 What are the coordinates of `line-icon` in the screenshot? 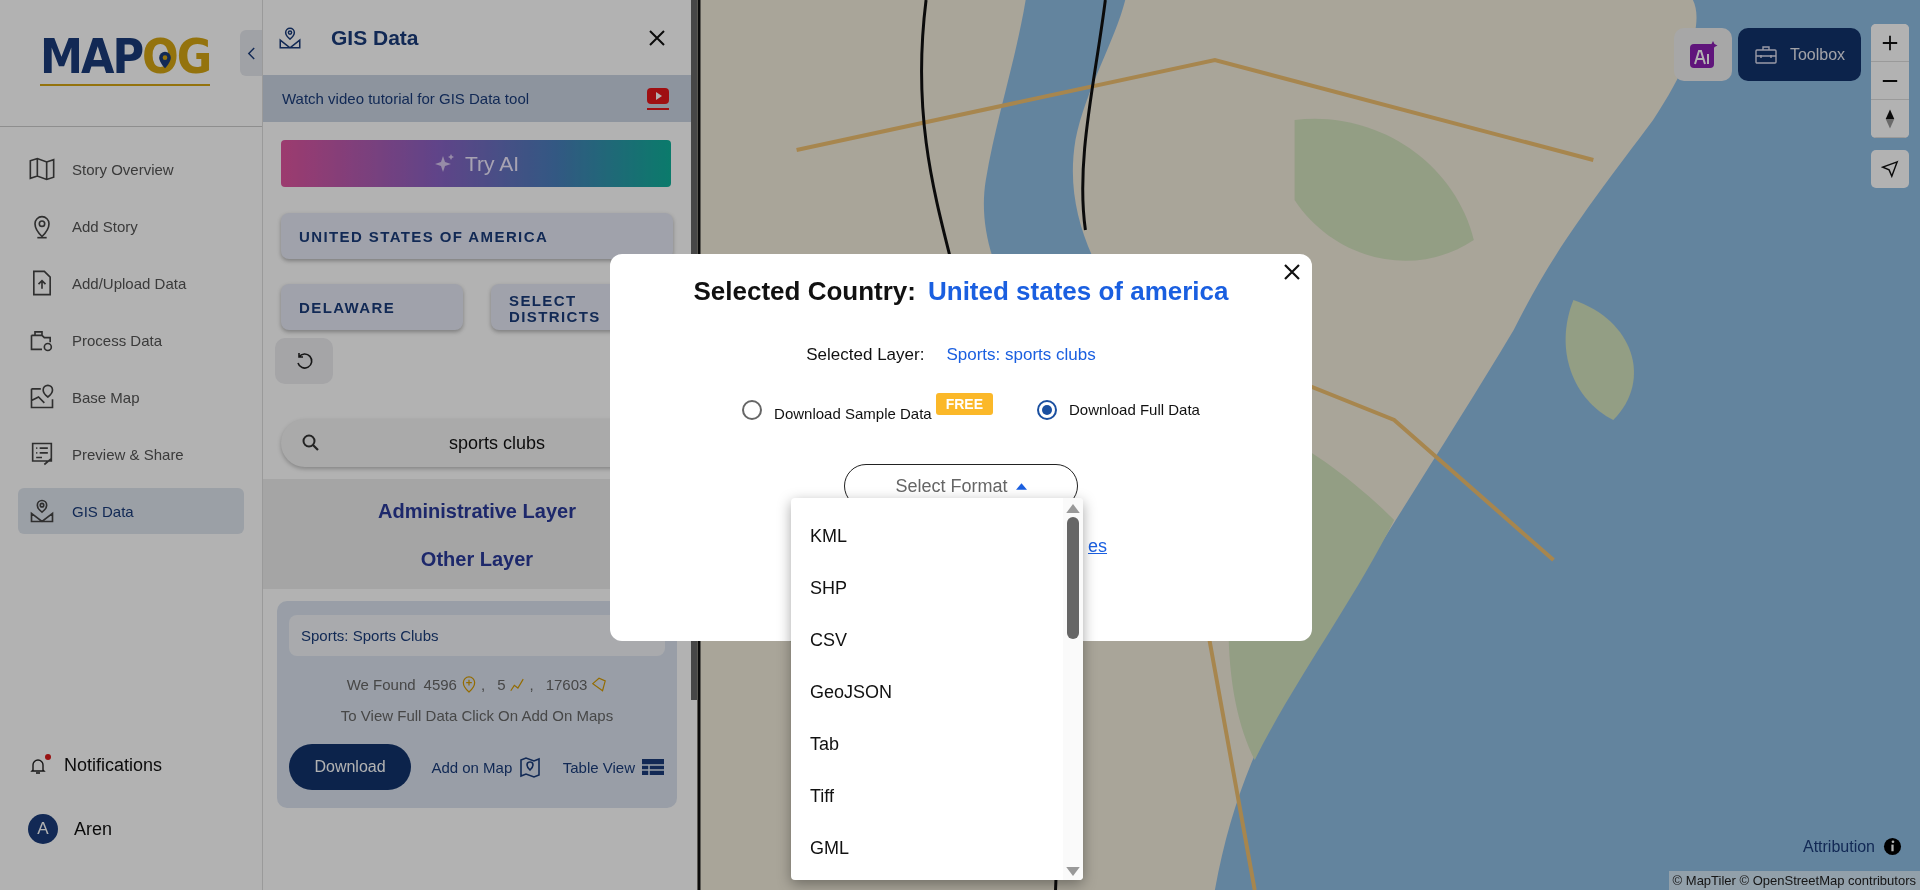 It's located at (517, 684).